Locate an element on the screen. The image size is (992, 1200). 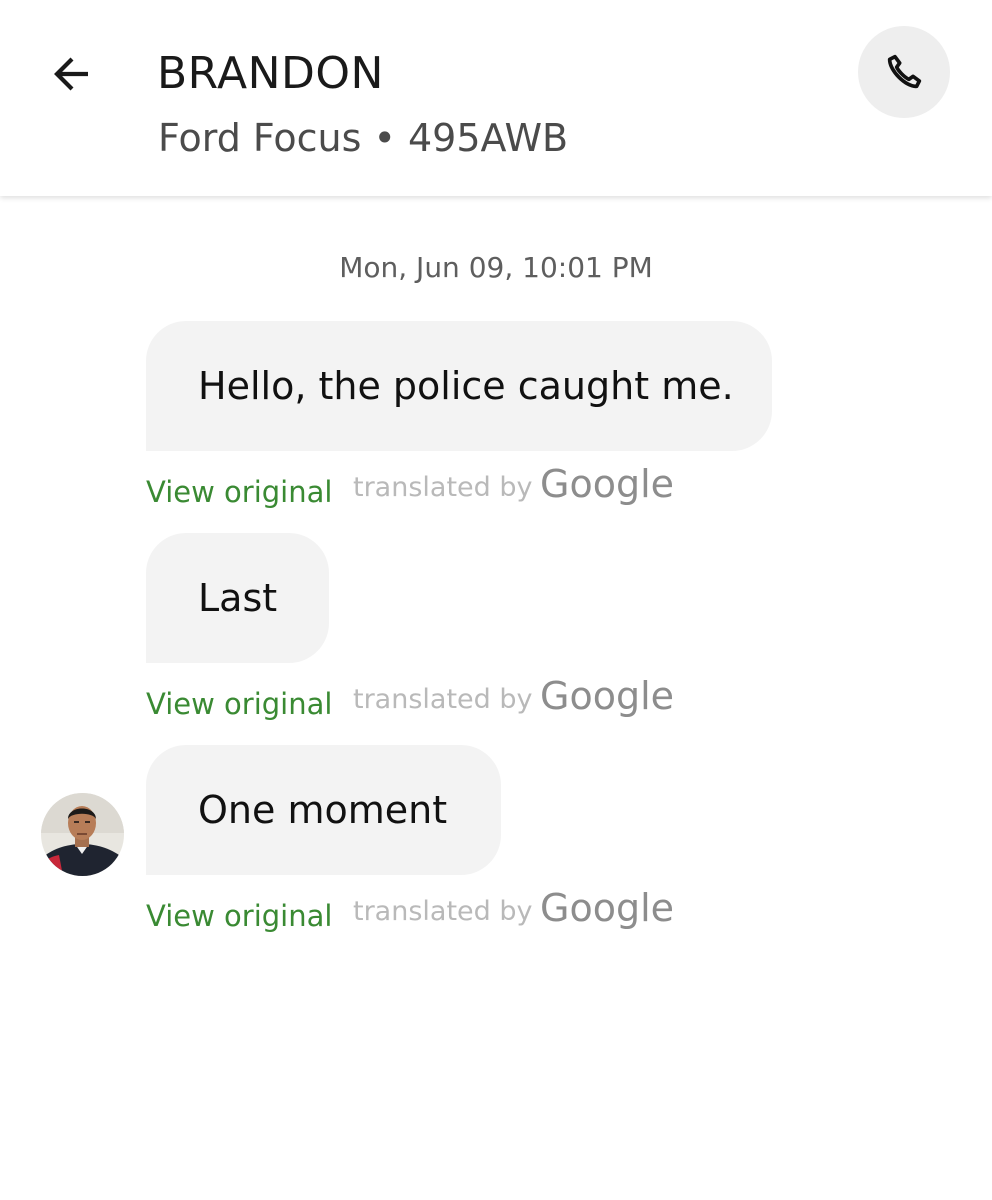
driver-name: BRANDON is located at coordinates (270, 73).